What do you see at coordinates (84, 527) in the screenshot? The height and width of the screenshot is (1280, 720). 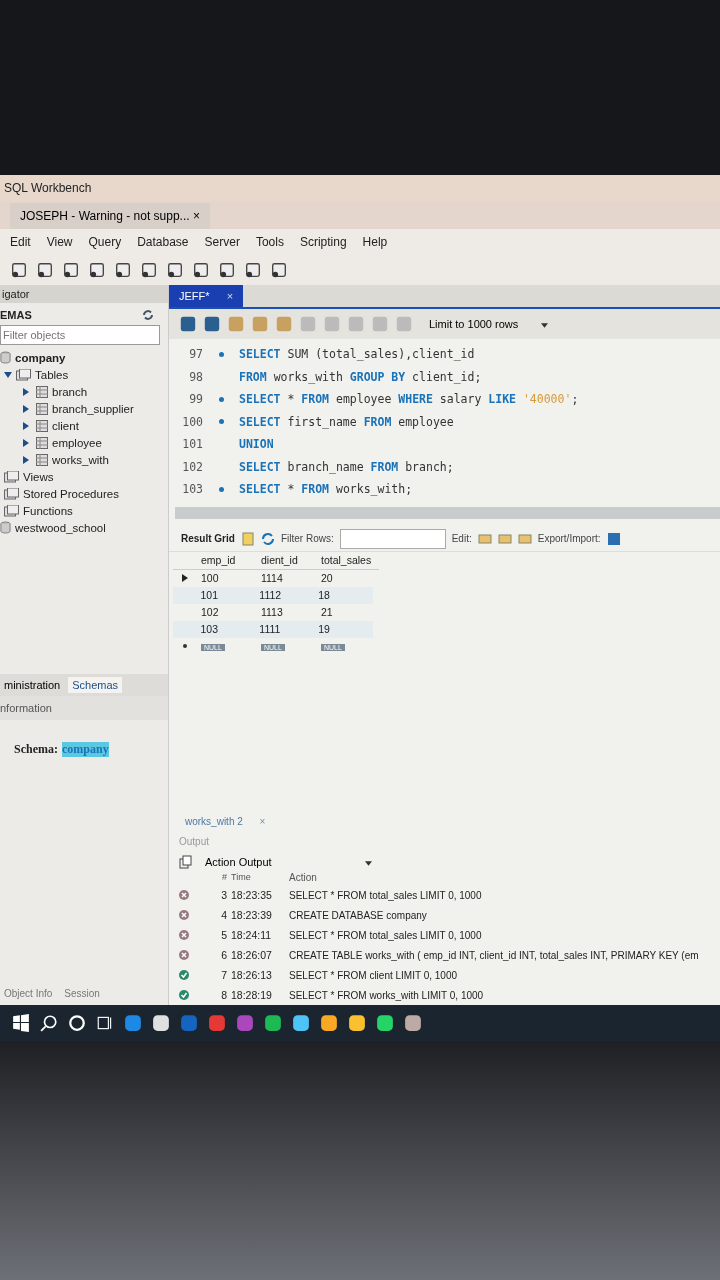 I see `schema-item: westwood_school` at bounding box center [84, 527].